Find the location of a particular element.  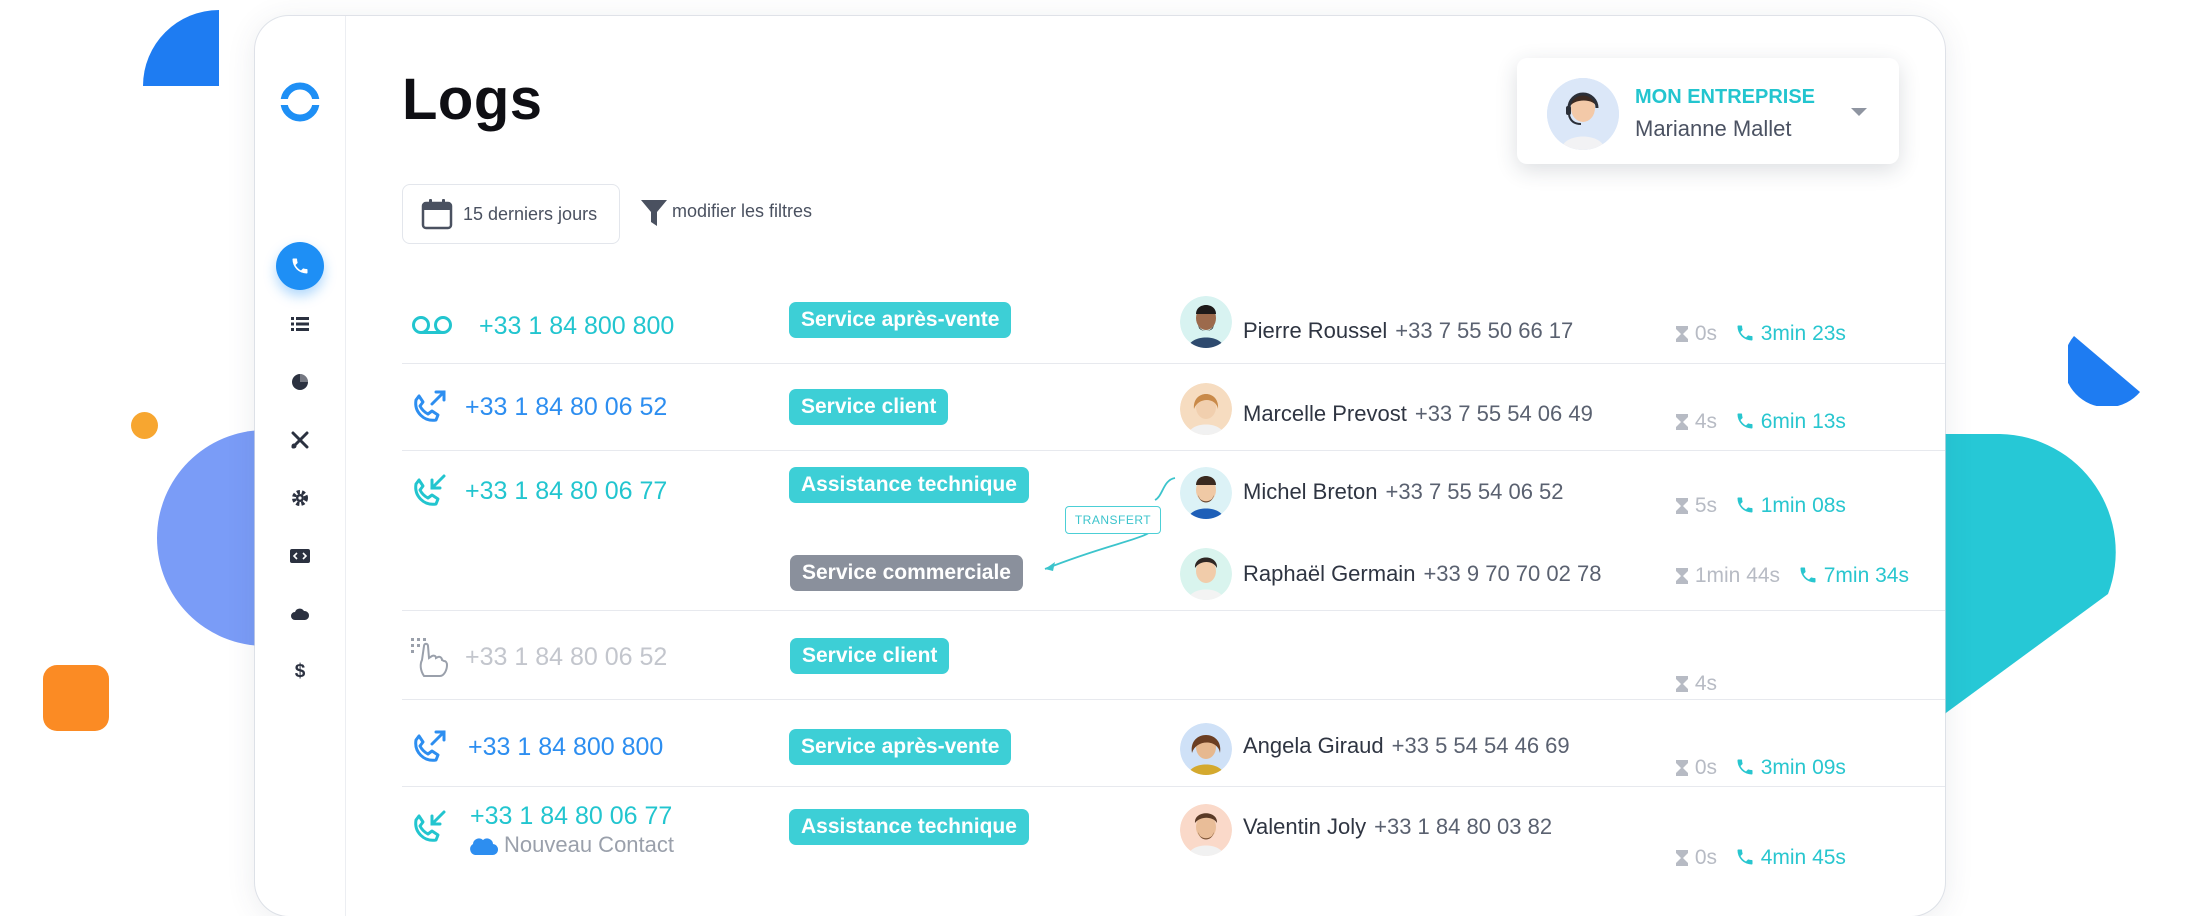

call-durations: 0s 4min 45s is located at coordinates (1760, 858).